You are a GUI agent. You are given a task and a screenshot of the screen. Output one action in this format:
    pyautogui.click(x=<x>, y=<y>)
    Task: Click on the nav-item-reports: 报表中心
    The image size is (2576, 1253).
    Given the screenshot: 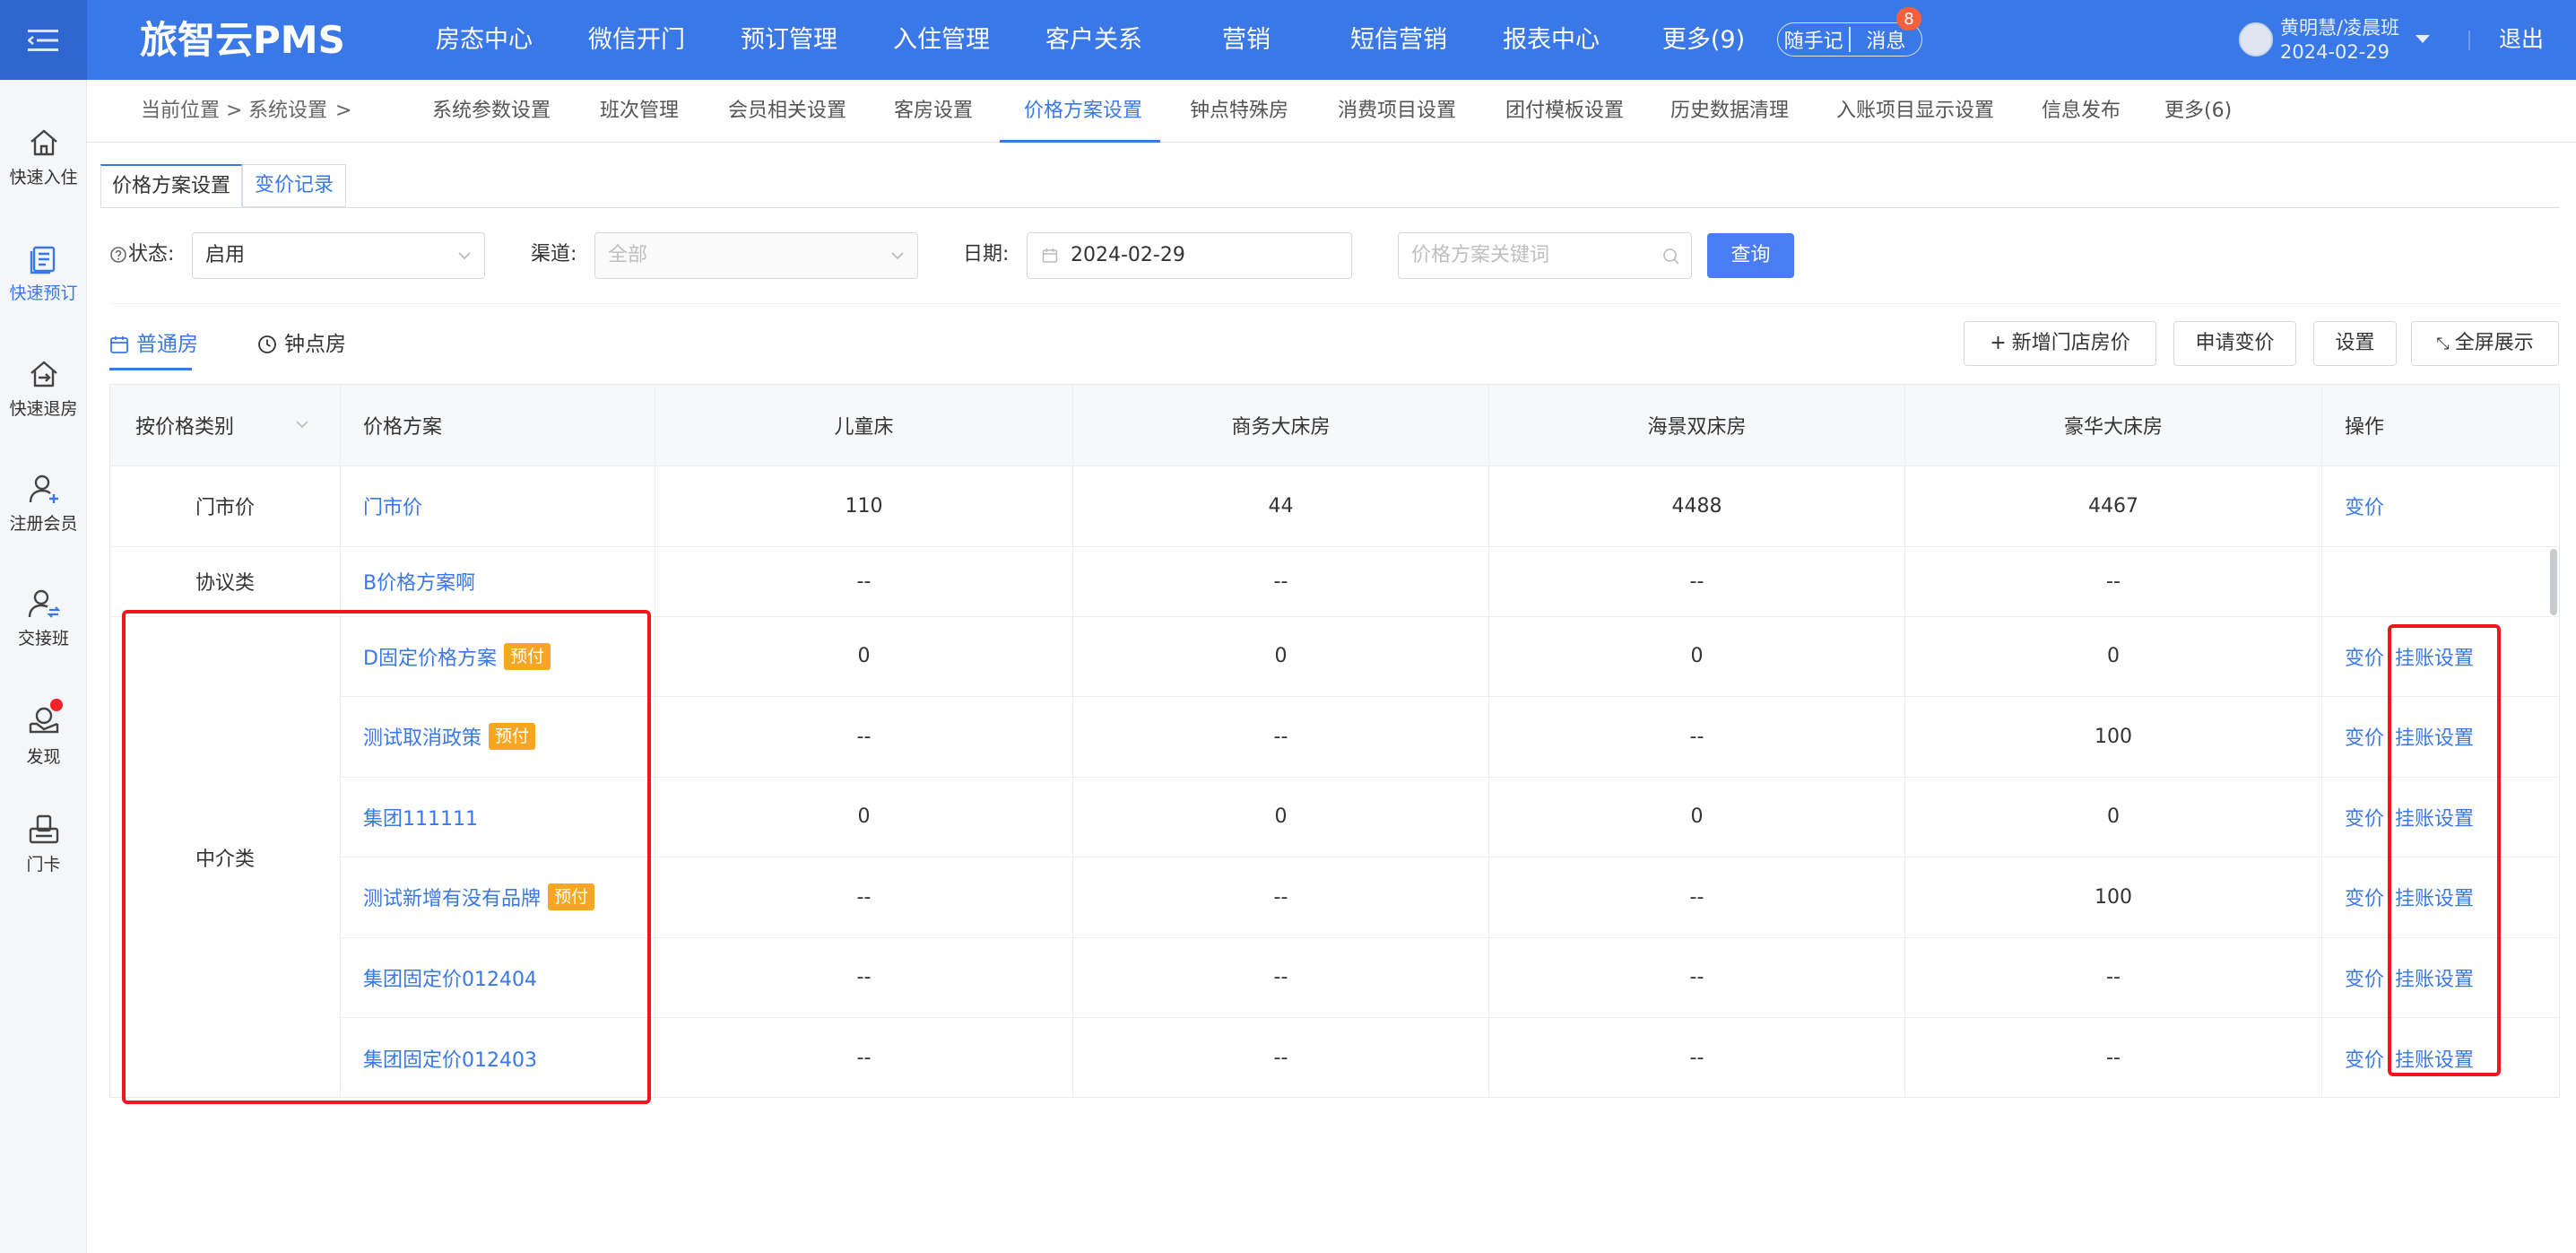 What is the action you would take?
    pyautogui.click(x=1551, y=40)
    